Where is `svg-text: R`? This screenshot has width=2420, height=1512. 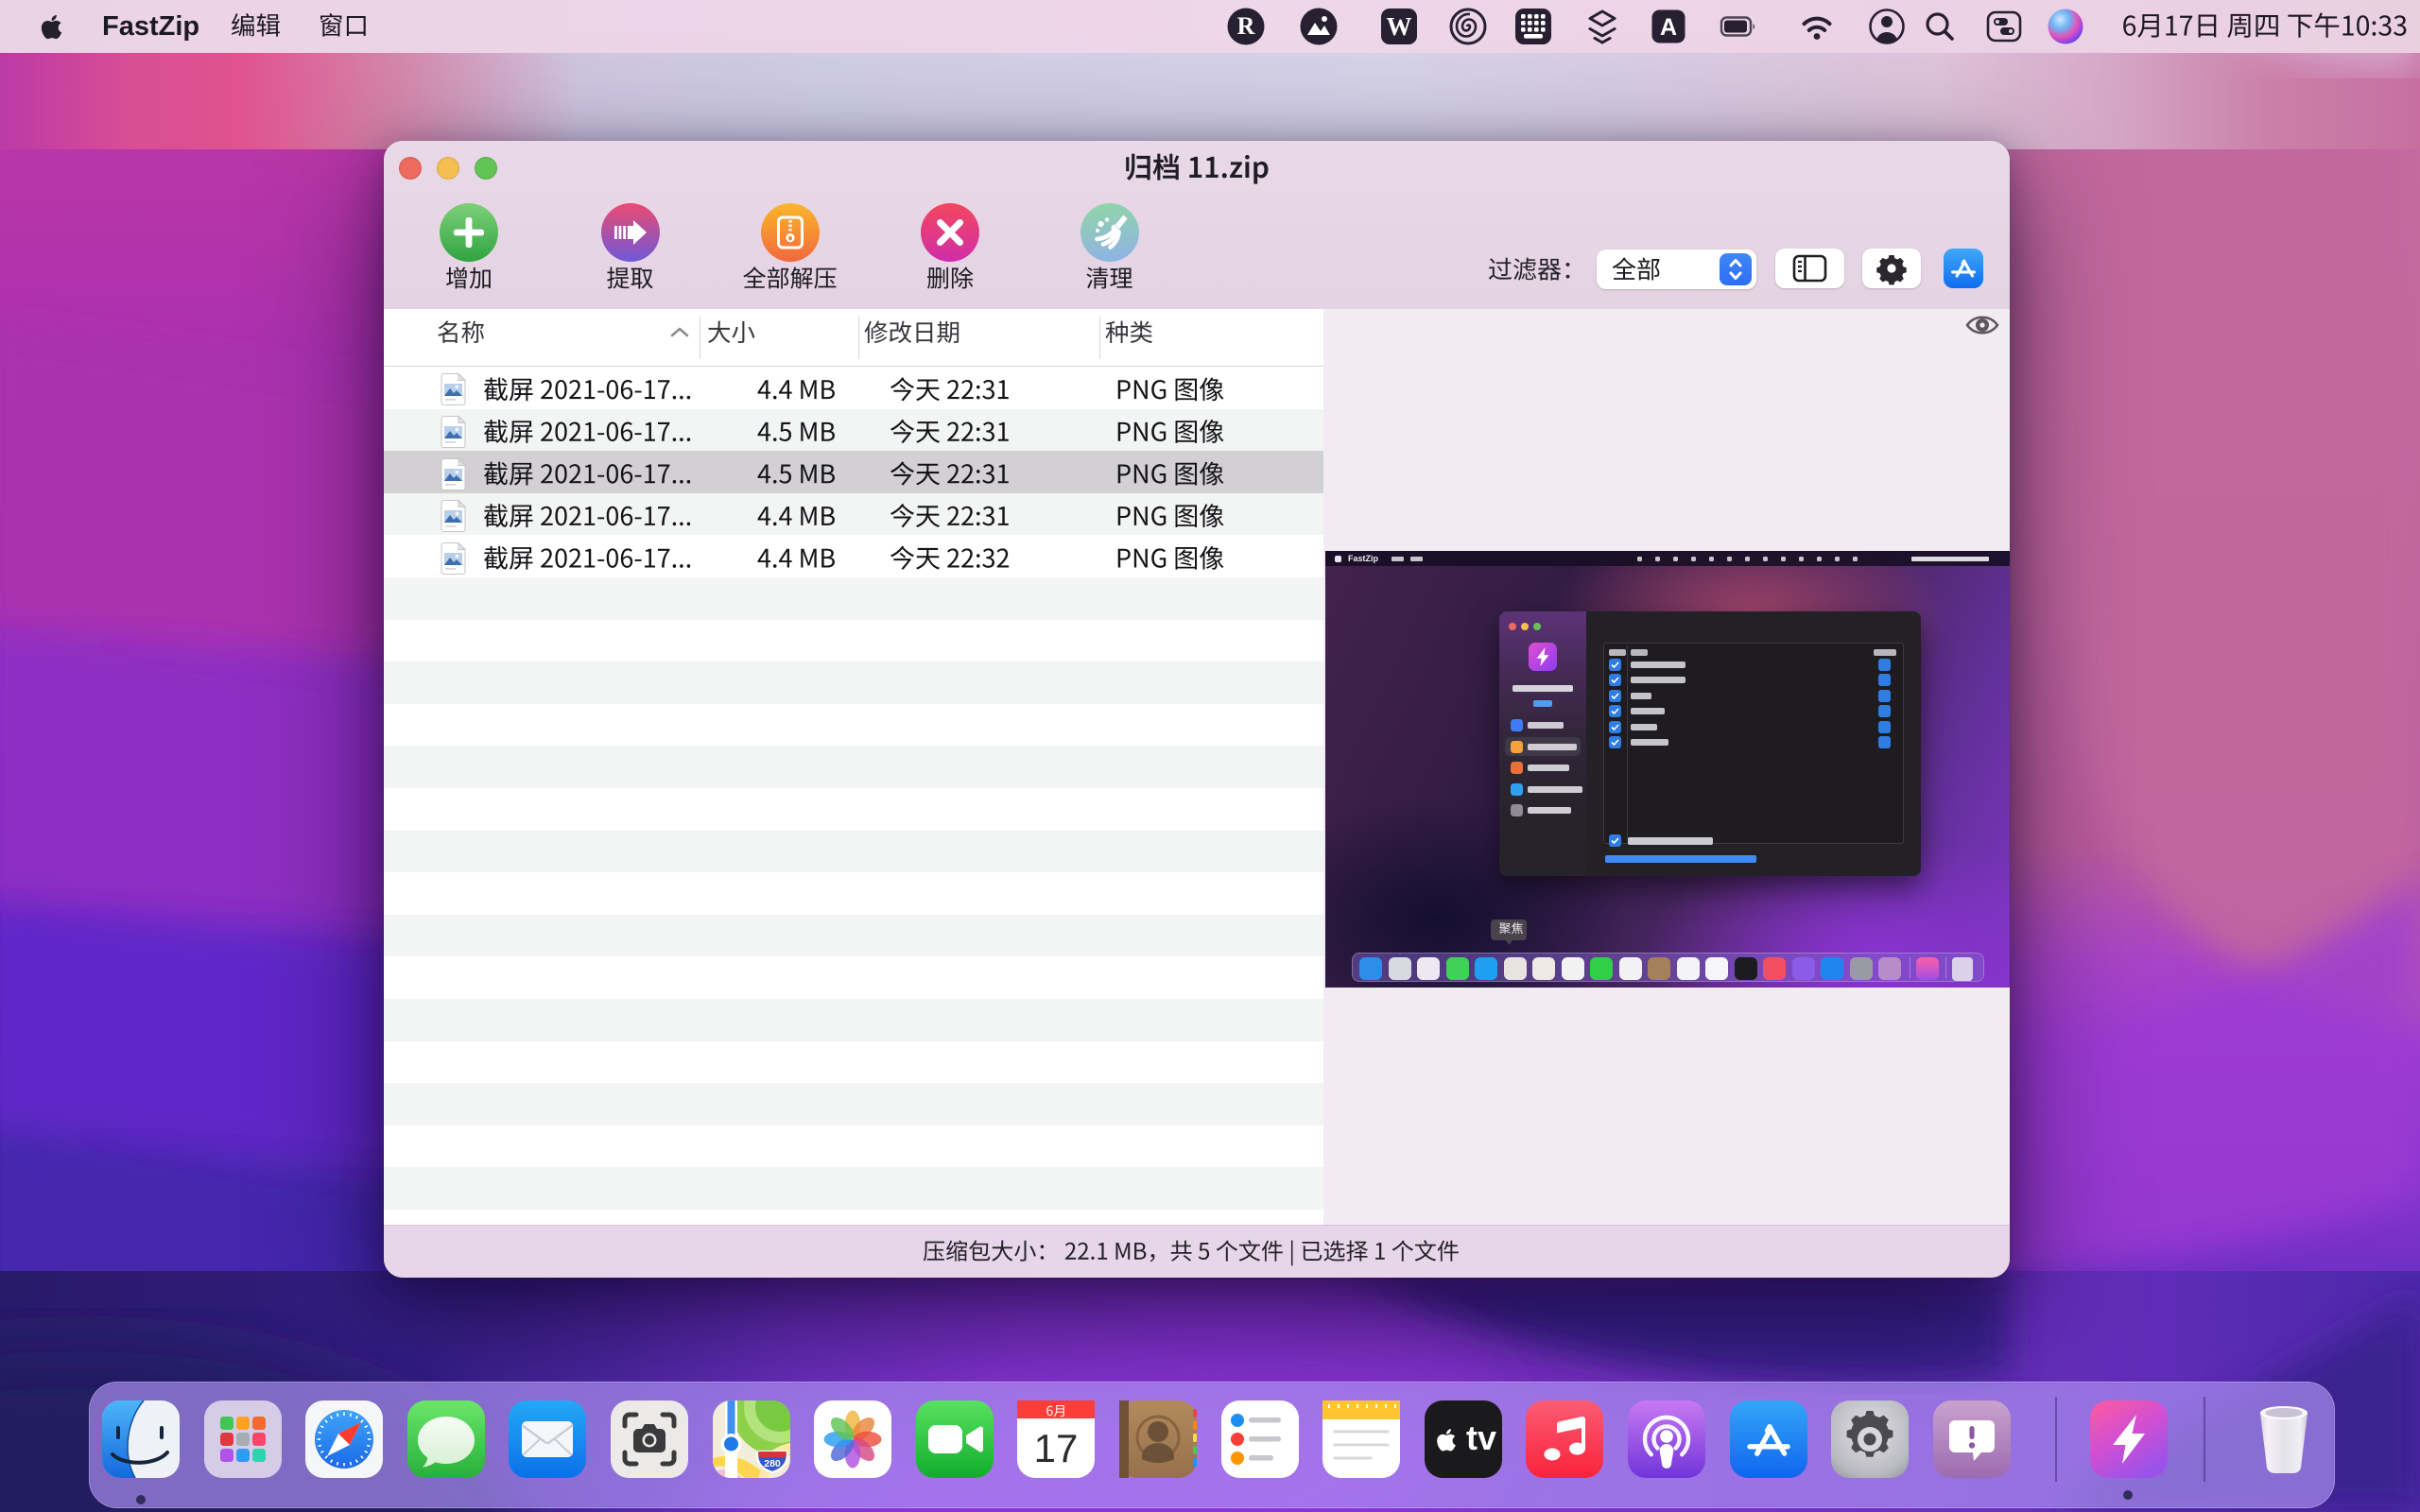
svg-text: R is located at coordinates (1246, 26).